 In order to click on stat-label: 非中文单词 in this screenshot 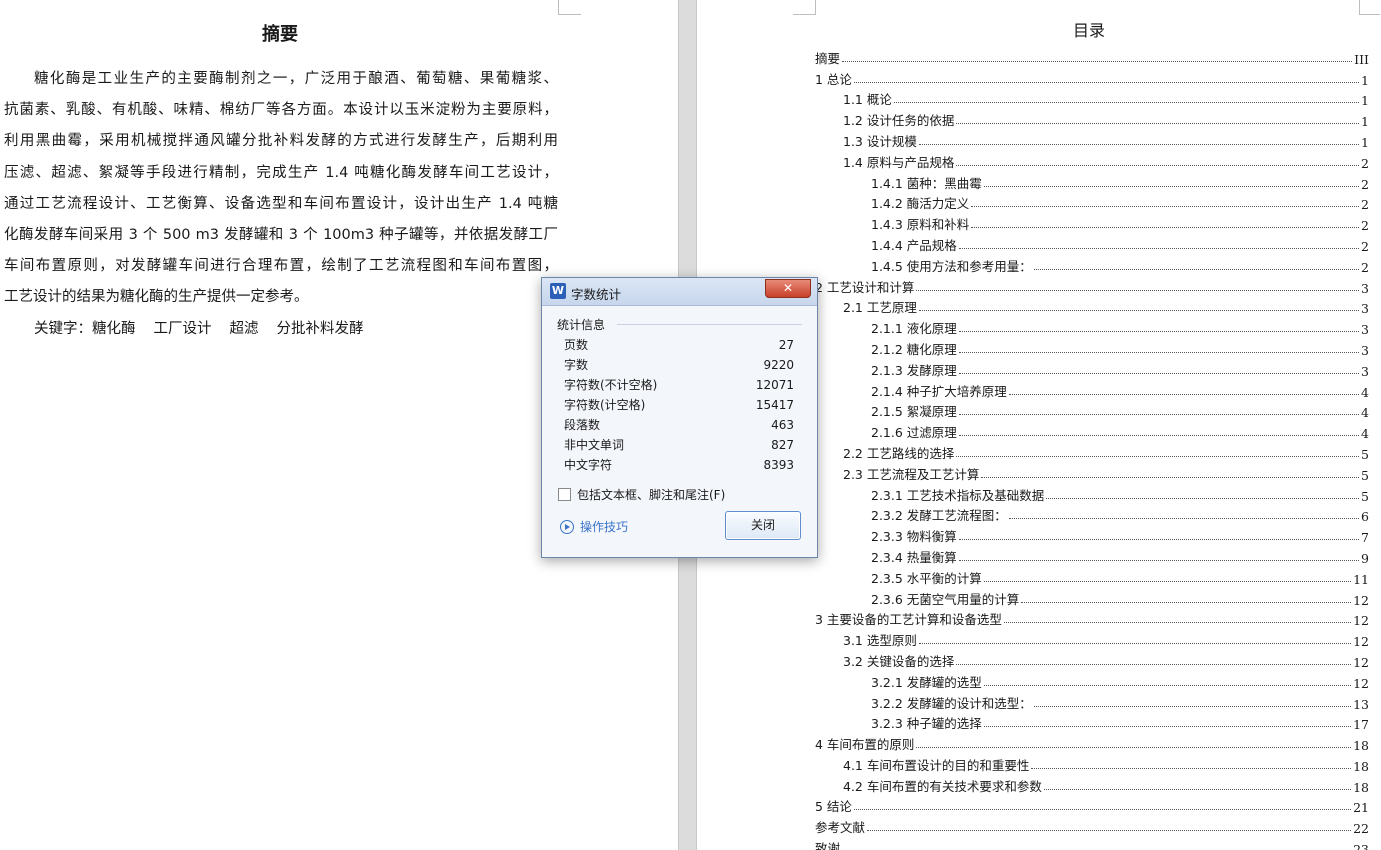, I will do `click(594, 445)`.